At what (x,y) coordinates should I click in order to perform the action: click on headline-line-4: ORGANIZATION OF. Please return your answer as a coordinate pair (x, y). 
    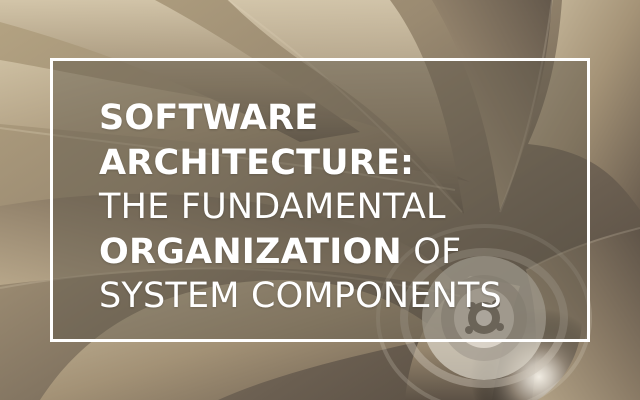
    Looking at the image, I should click on (334, 252).